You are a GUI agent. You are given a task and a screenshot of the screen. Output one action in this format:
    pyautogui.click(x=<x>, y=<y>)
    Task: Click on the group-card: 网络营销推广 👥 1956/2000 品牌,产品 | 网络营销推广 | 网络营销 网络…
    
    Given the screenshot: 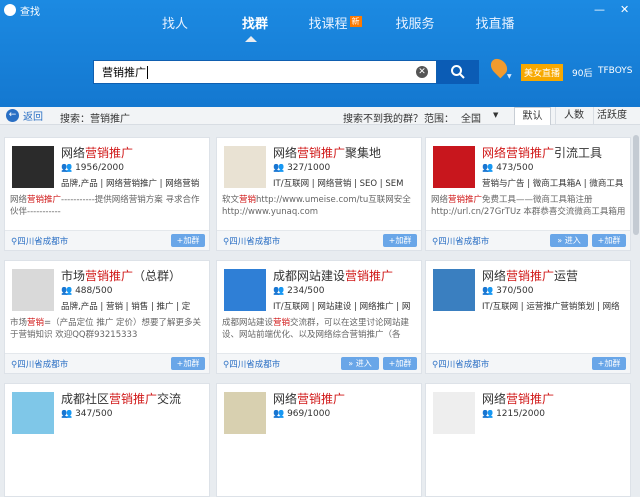 What is the action you would take?
    pyautogui.click(x=107, y=194)
    